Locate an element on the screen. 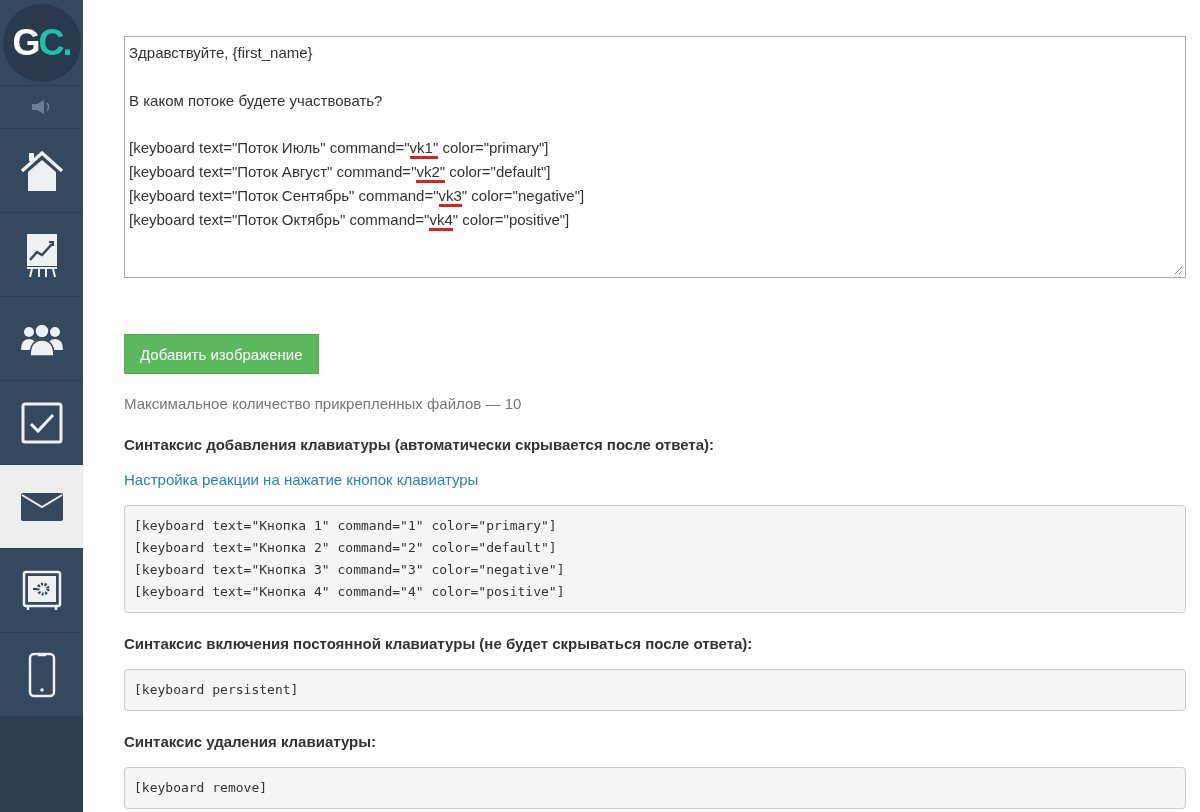 The width and height of the screenshot is (1200, 812). resize-handle-icon is located at coordinates (1178, 270).